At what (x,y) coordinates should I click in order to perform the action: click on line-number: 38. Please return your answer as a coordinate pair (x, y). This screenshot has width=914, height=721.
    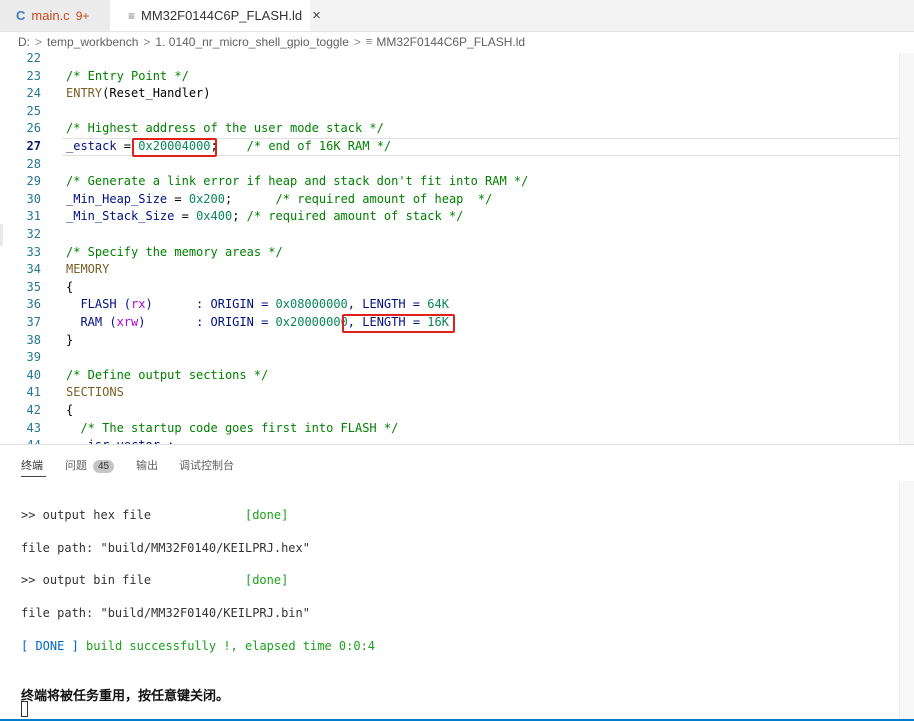
    Looking at the image, I should click on (33, 339).